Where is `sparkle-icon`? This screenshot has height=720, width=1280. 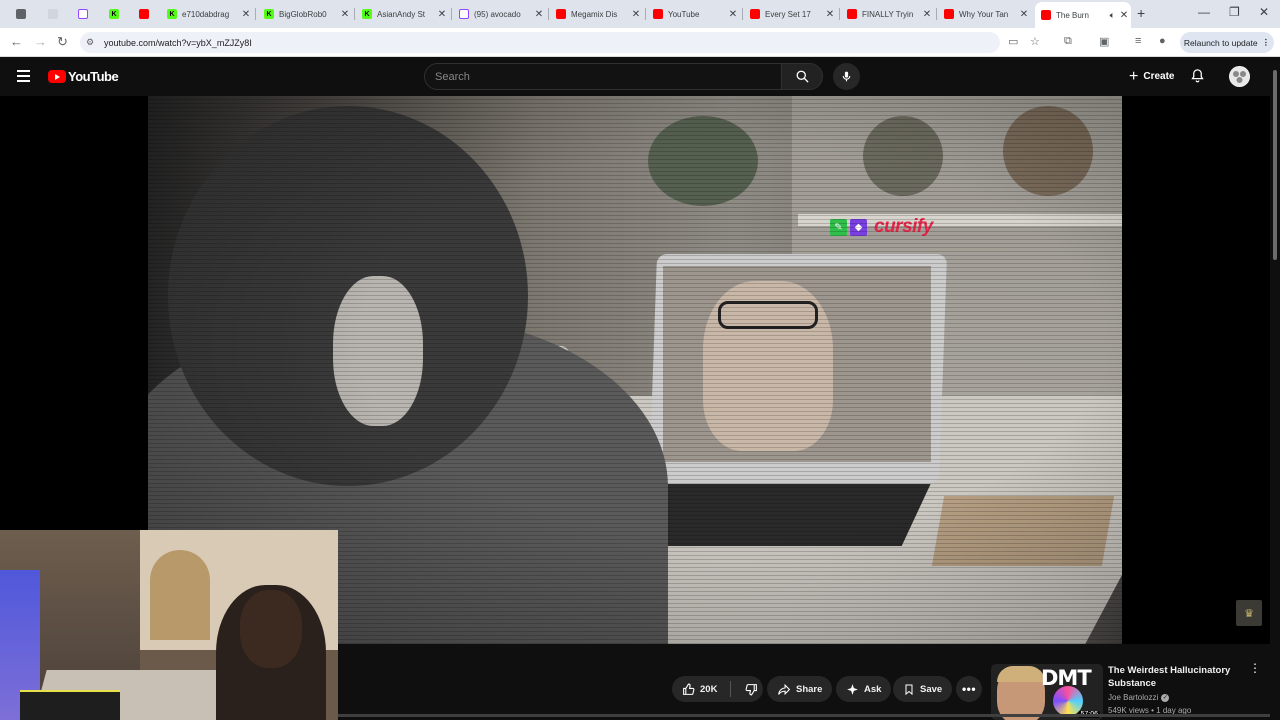
sparkle-icon is located at coordinates (852, 689).